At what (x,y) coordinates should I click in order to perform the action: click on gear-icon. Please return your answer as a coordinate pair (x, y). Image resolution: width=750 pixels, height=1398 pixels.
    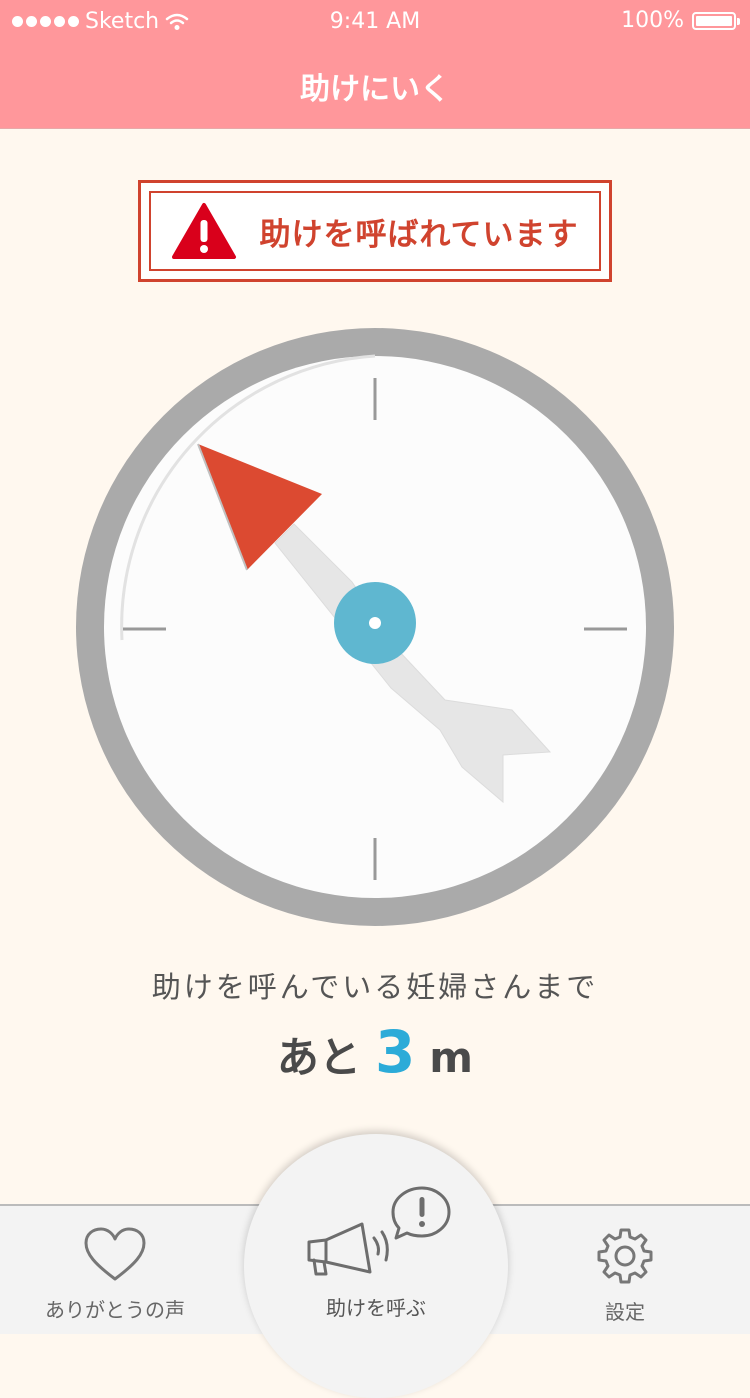
    Looking at the image, I should click on (625, 1256).